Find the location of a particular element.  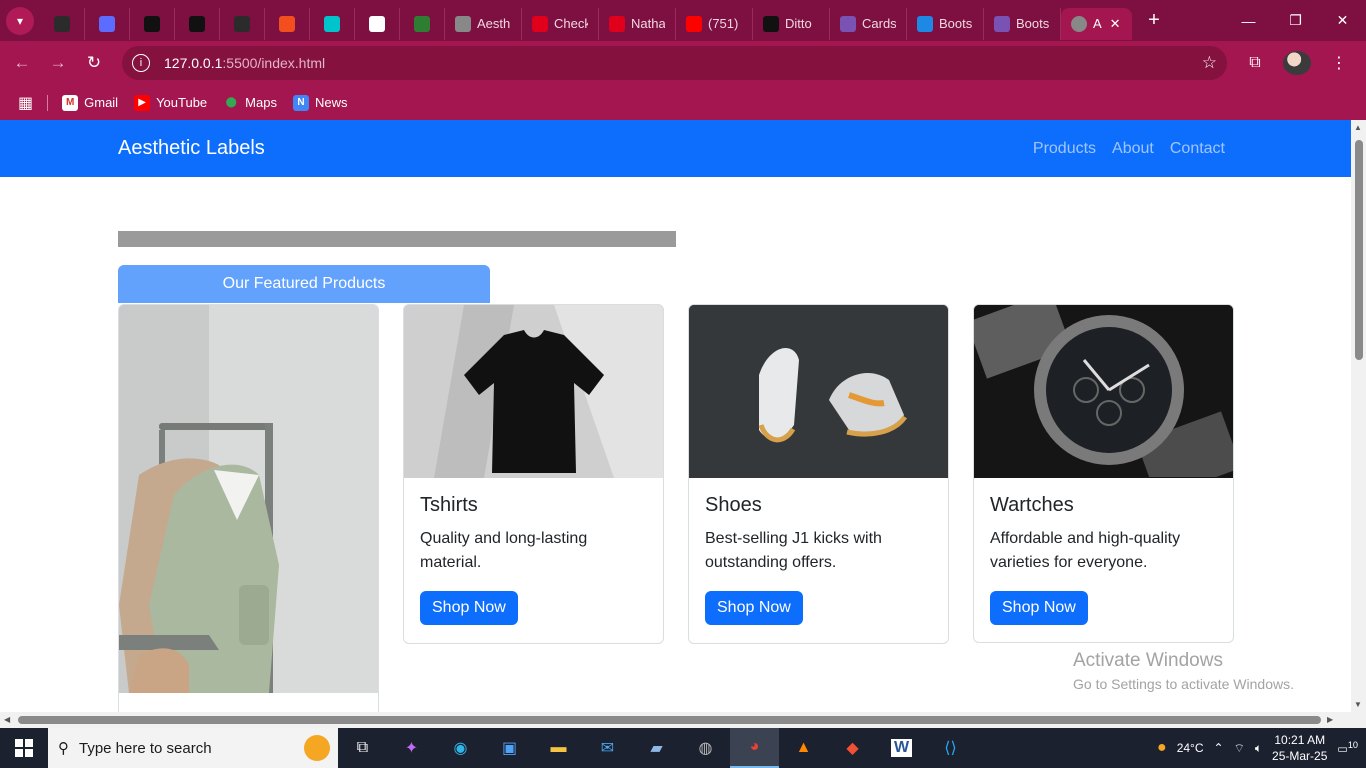

scroll-right-icon: ▶ is located at coordinates (1330, 719).